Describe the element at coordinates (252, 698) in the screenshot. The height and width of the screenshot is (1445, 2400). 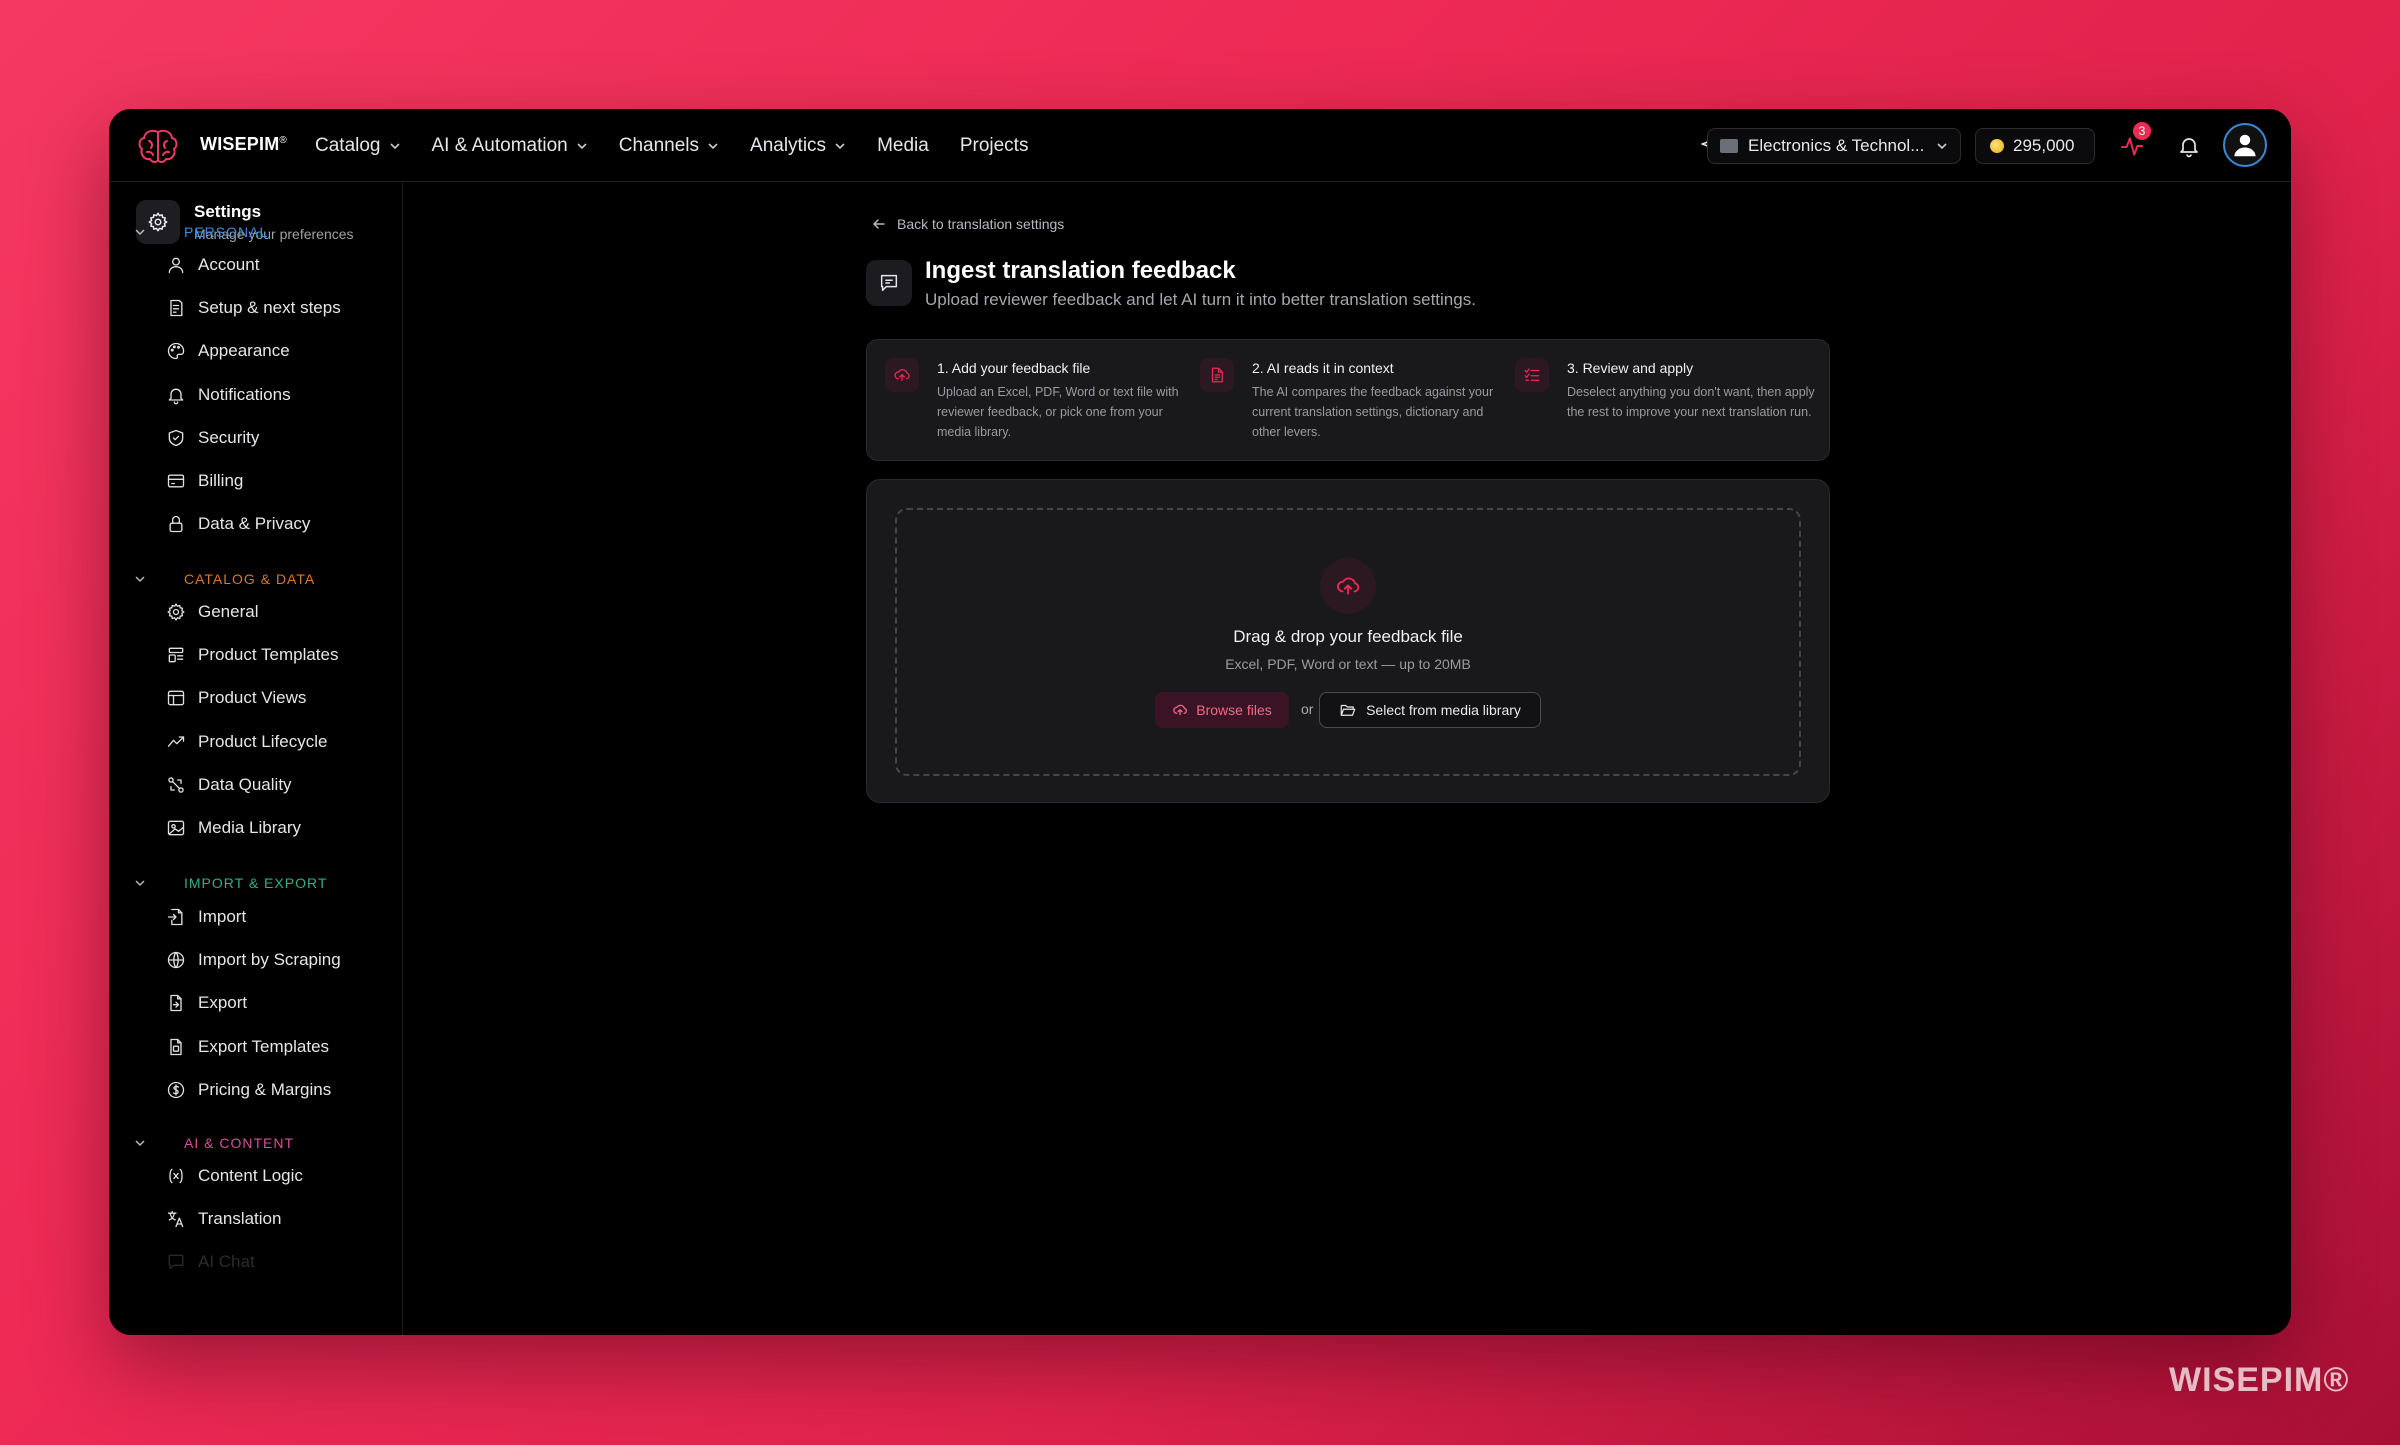
I see `sidebar-item-label: Product Views` at that location.